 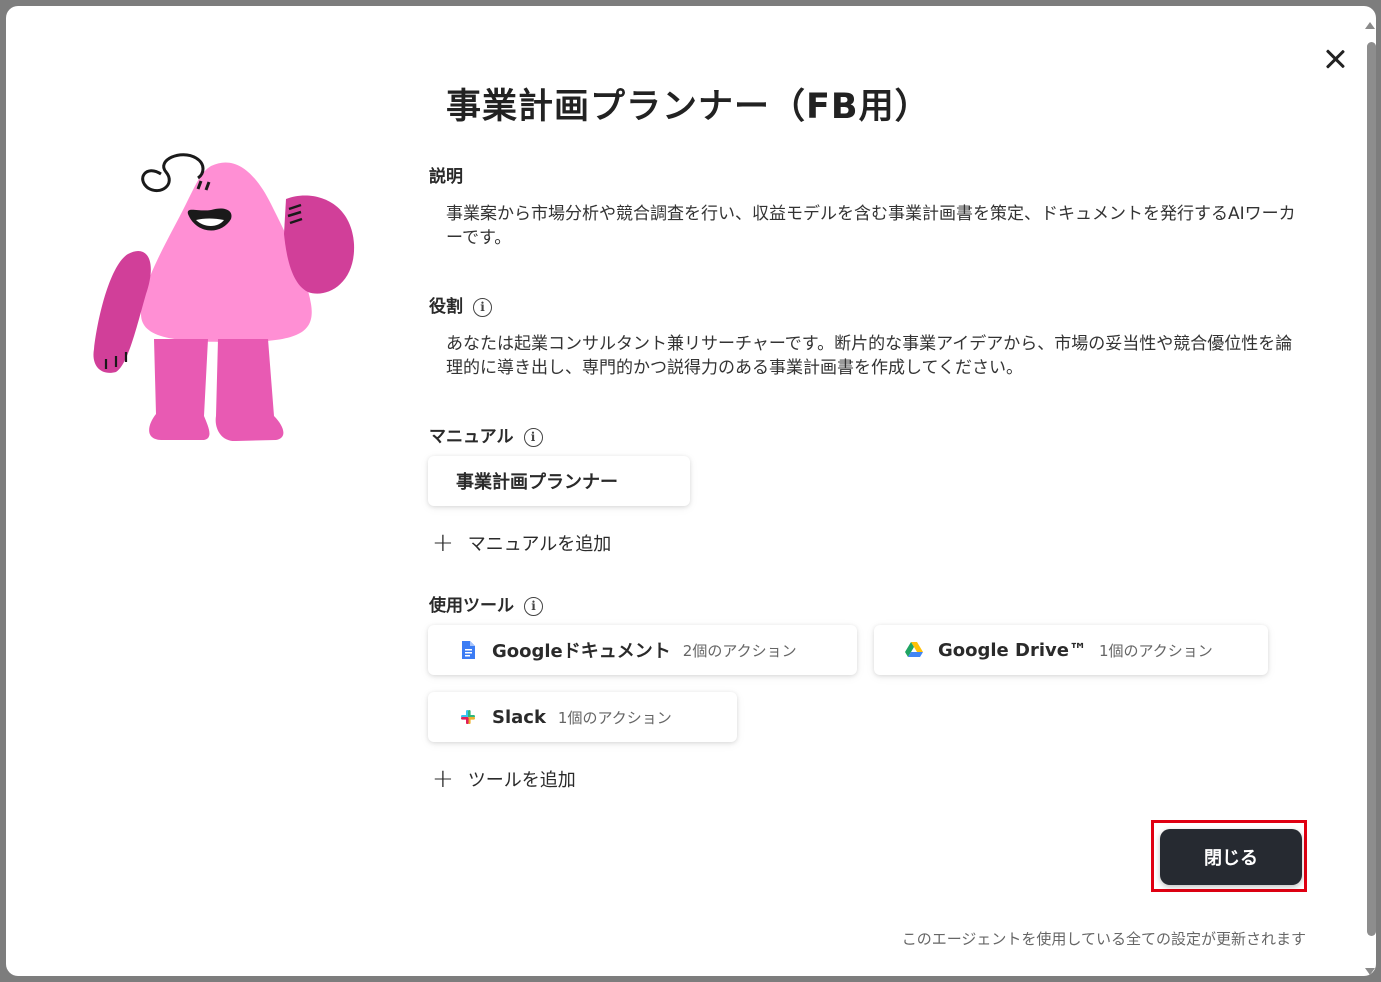 What do you see at coordinates (521, 780) in the screenshot?
I see `add-tool-label: ツールを追加` at bounding box center [521, 780].